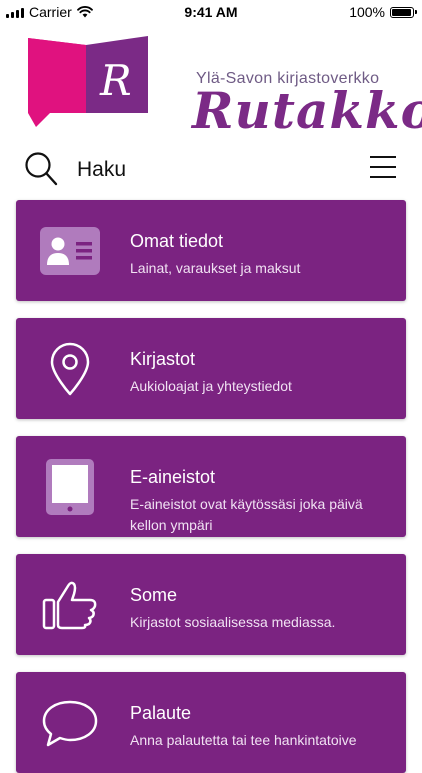 The width and height of the screenshot is (422, 773). I want to click on menu-item-some: Some Kirjastot sosiaalisessa mediassa., so click(211, 604).